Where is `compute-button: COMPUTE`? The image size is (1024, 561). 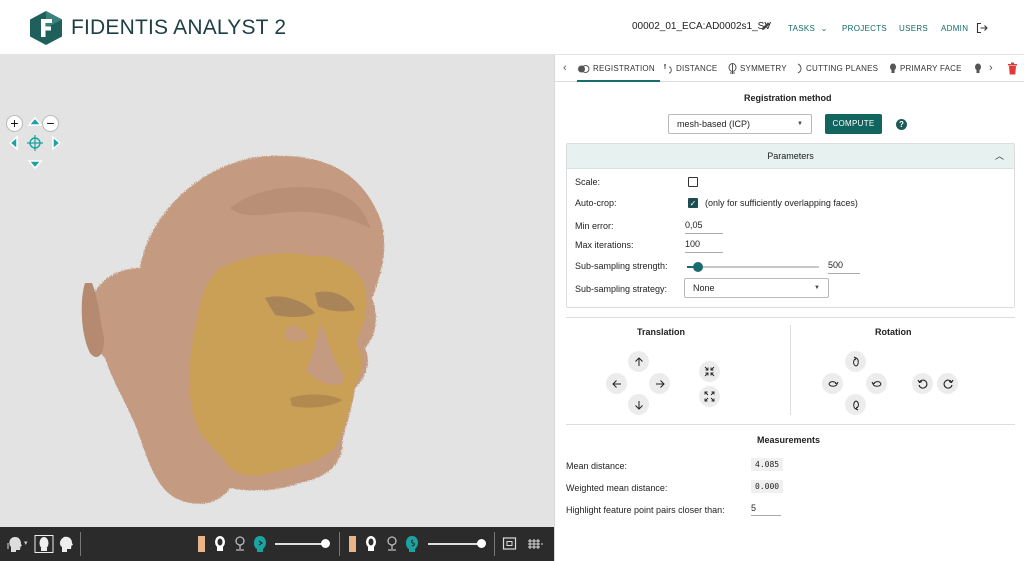
compute-button: COMPUTE is located at coordinates (853, 124).